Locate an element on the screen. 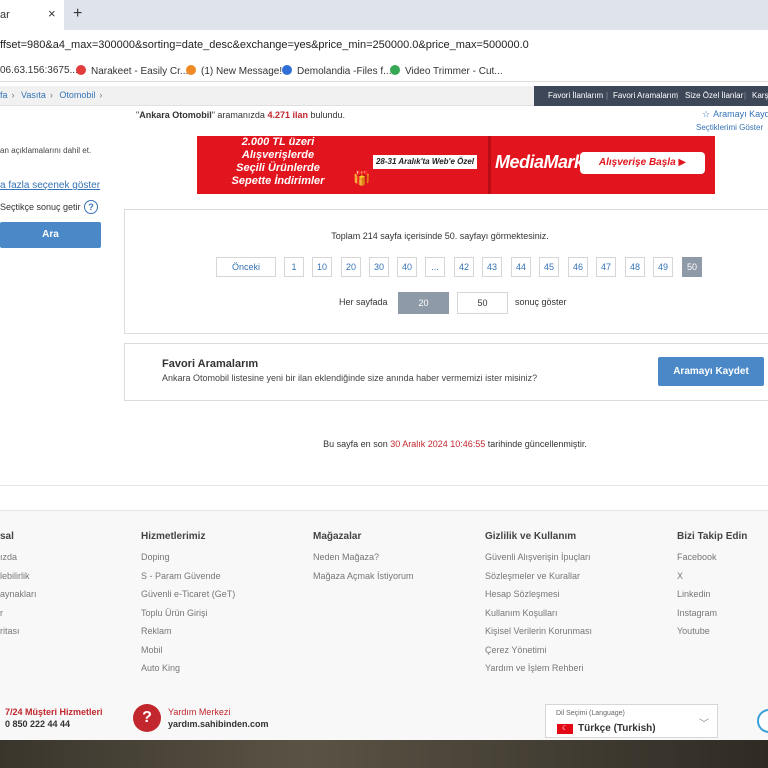 This screenshot has width=768, height=768. footer-link: Reklam is located at coordinates (188, 635).